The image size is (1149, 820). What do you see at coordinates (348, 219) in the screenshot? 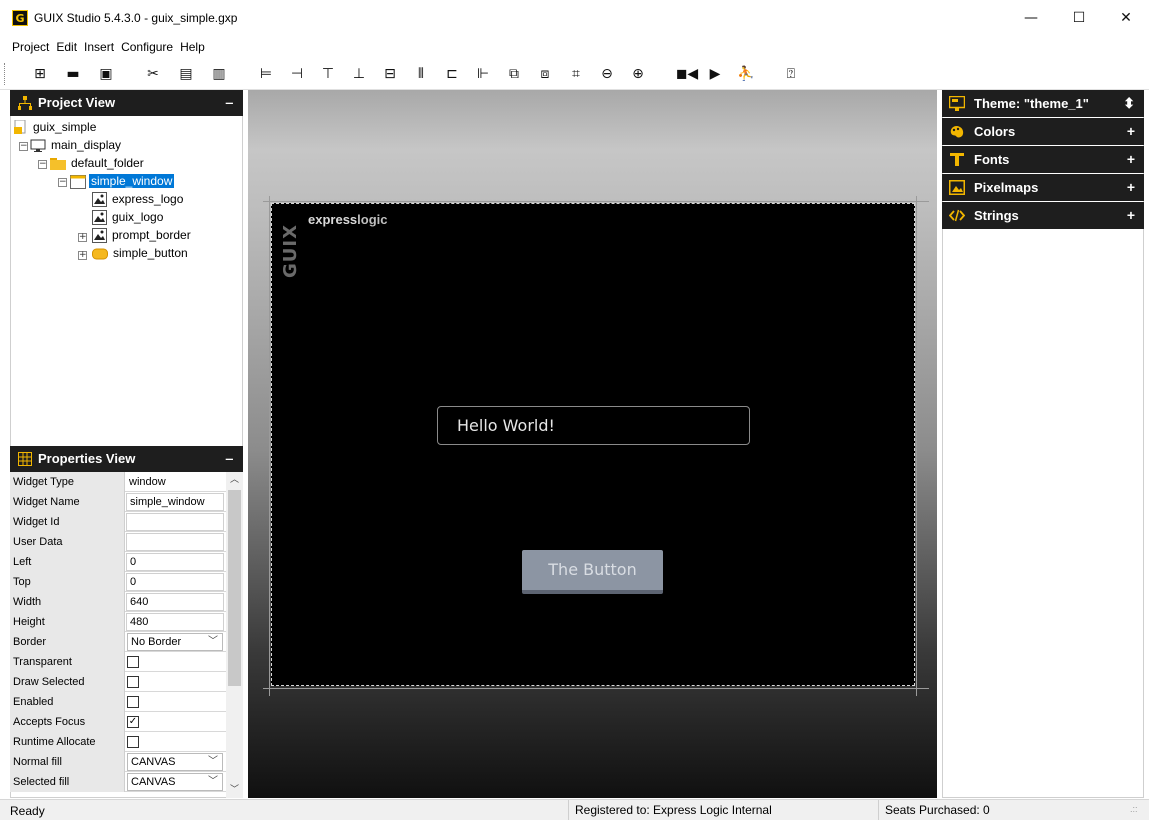
I see `express-logo: expresslogic` at bounding box center [348, 219].